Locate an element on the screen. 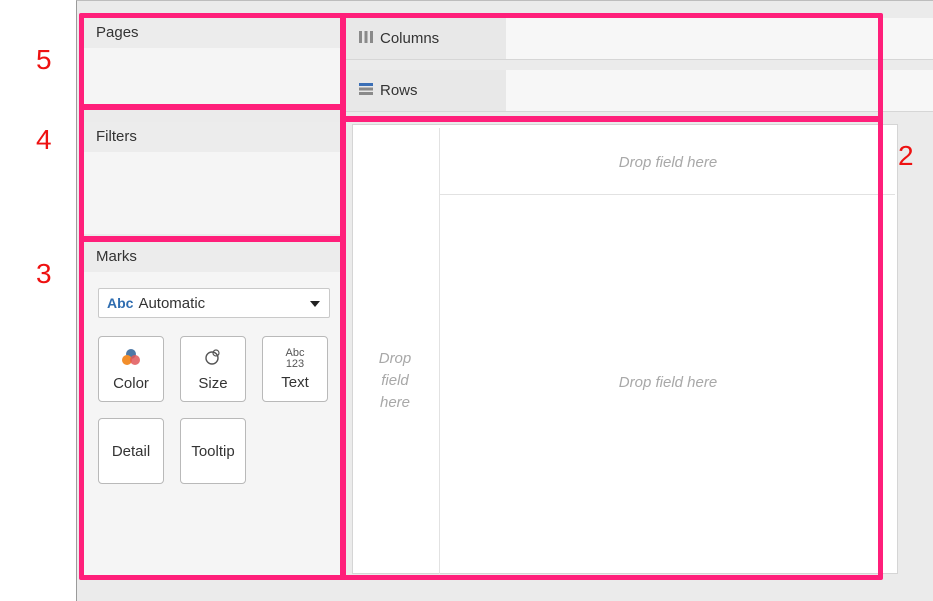 The height and width of the screenshot is (601, 933). callout-5: 5 is located at coordinates (44, 59).